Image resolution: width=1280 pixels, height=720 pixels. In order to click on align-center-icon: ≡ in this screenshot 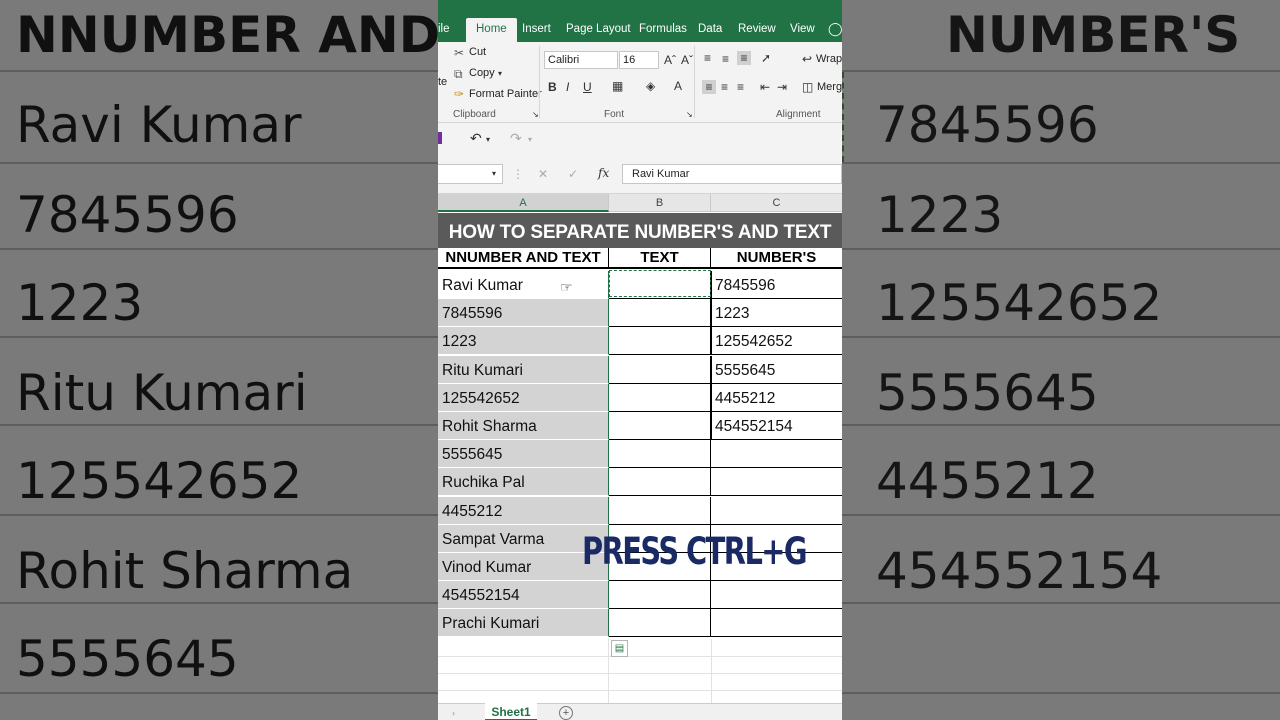, I will do `click(724, 87)`.